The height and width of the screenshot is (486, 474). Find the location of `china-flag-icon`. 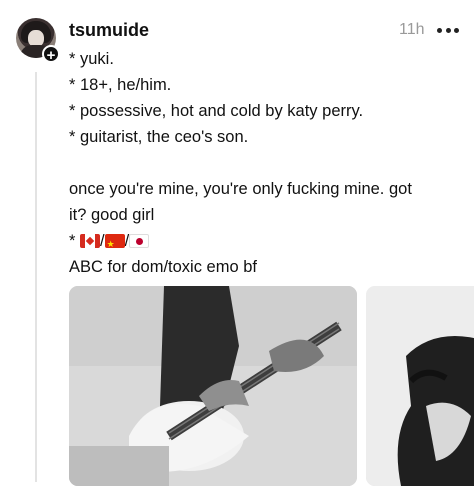

china-flag-icon is located at coordinates (114, 241).